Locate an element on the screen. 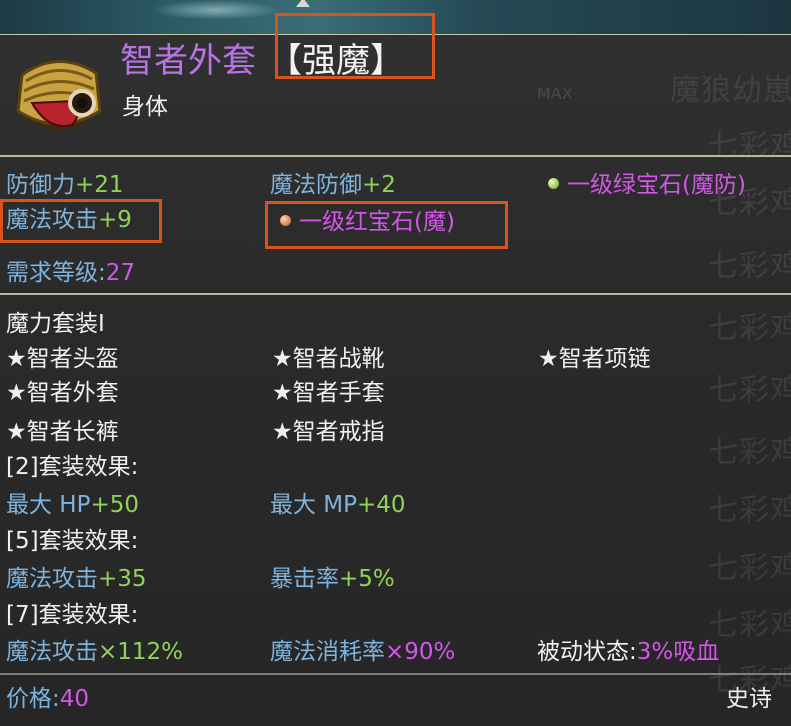 This screenshot has height=726, width=791. stat-magic-defense-value: +2 is located at coordinates (379, 185).